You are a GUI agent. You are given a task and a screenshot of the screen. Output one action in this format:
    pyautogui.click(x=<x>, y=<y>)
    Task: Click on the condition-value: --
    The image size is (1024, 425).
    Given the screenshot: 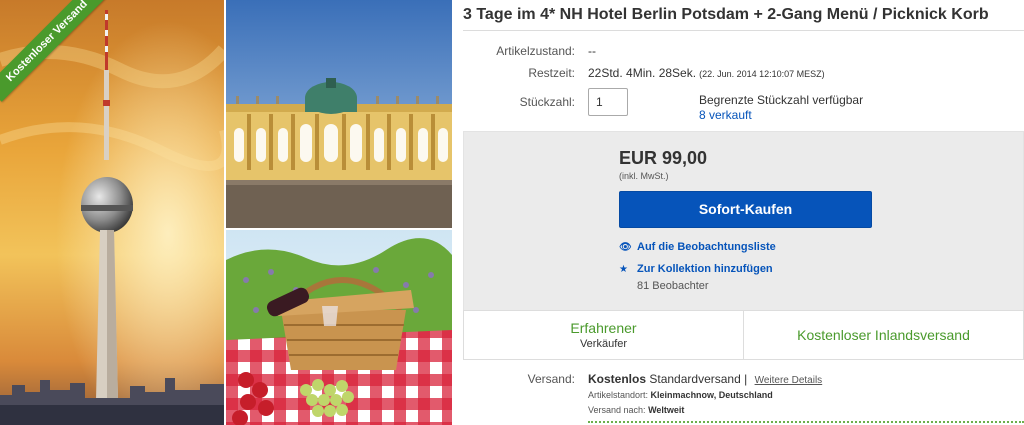 What is the action you would take?
    pyautogui.click(x=592, y=51)
    